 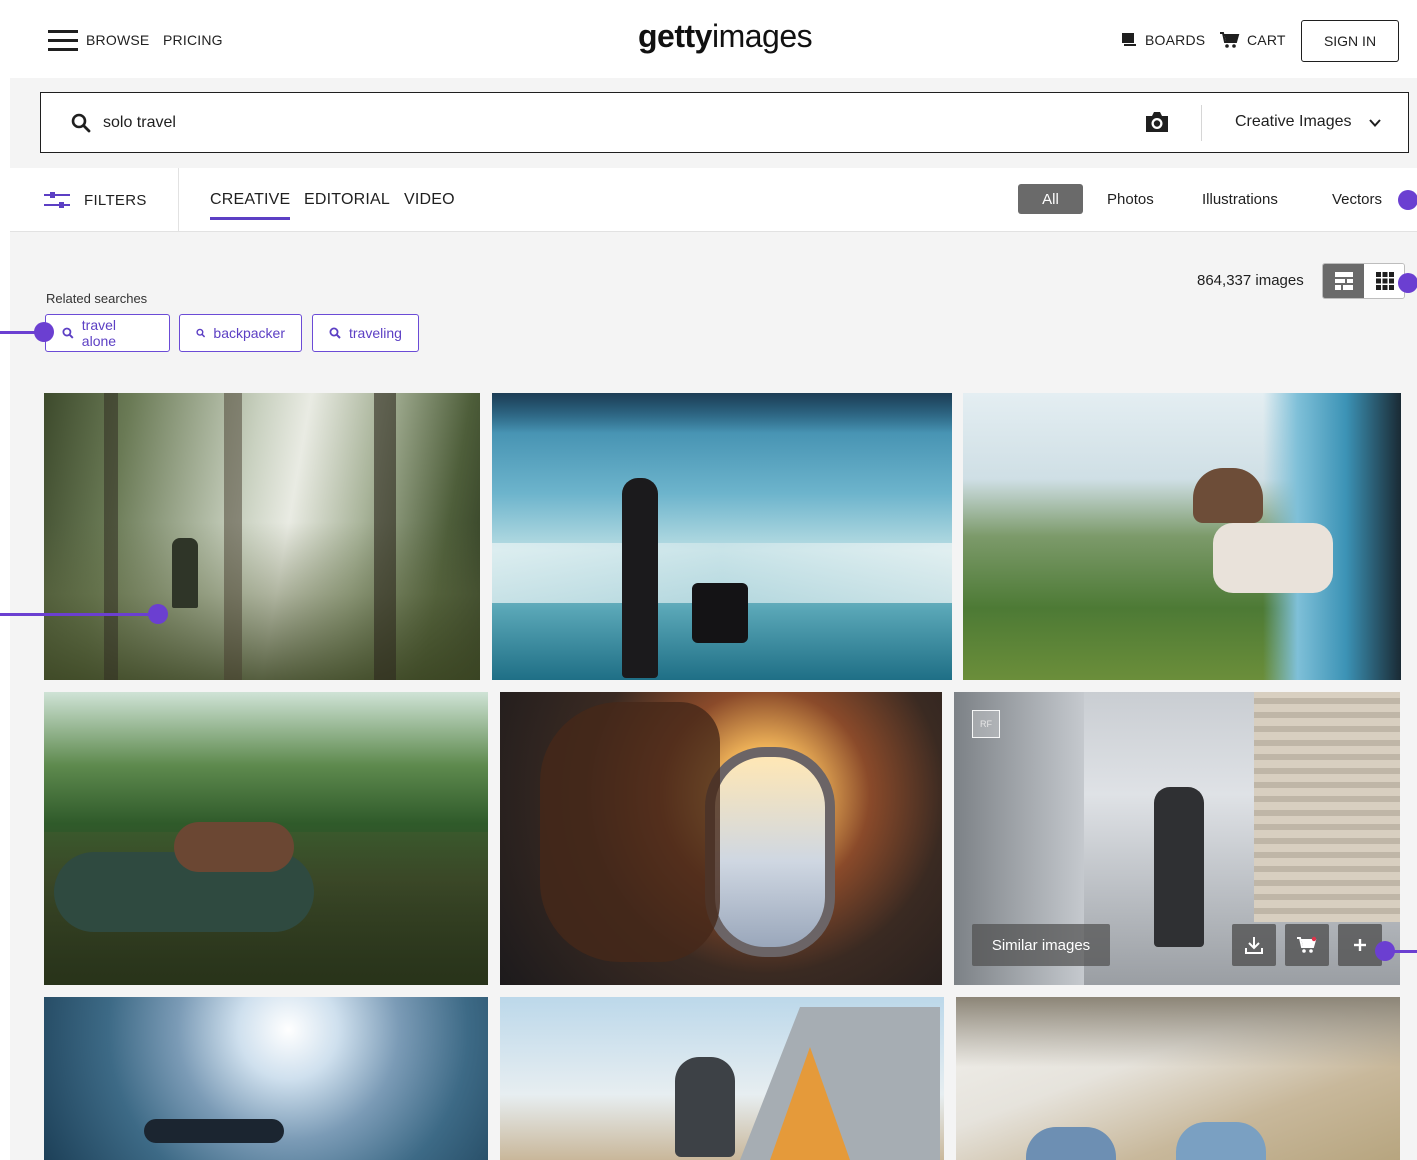 What do you see at coordinates (1178, 1078) in the screenshot?
I see `feet-on-beach-waves-image` at bounding box center [1178, 1078].